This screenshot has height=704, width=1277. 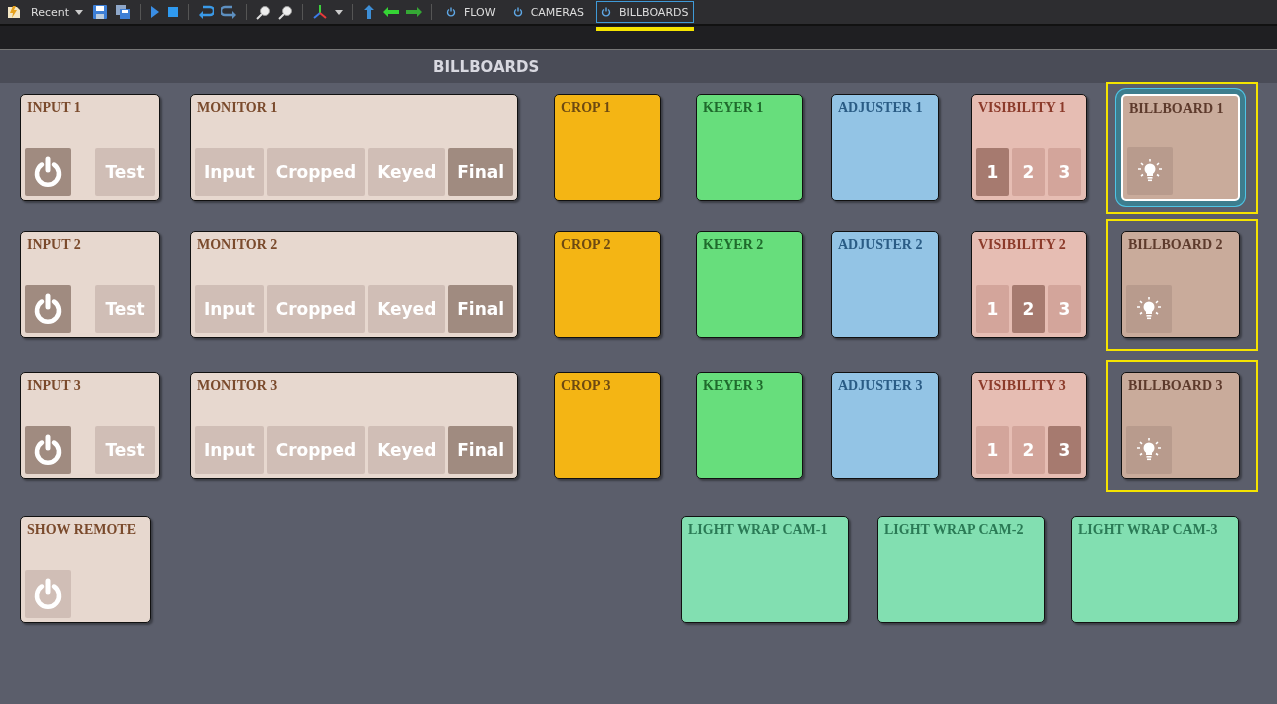 I want to click on panel-title: MONITOR 2, so click(x=238, y=245).